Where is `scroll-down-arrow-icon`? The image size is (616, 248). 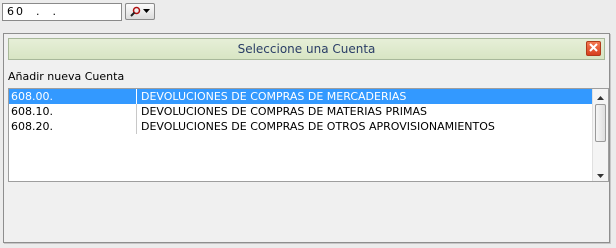
scroll-down-arrow-icon is located at coordinates (600, 174).